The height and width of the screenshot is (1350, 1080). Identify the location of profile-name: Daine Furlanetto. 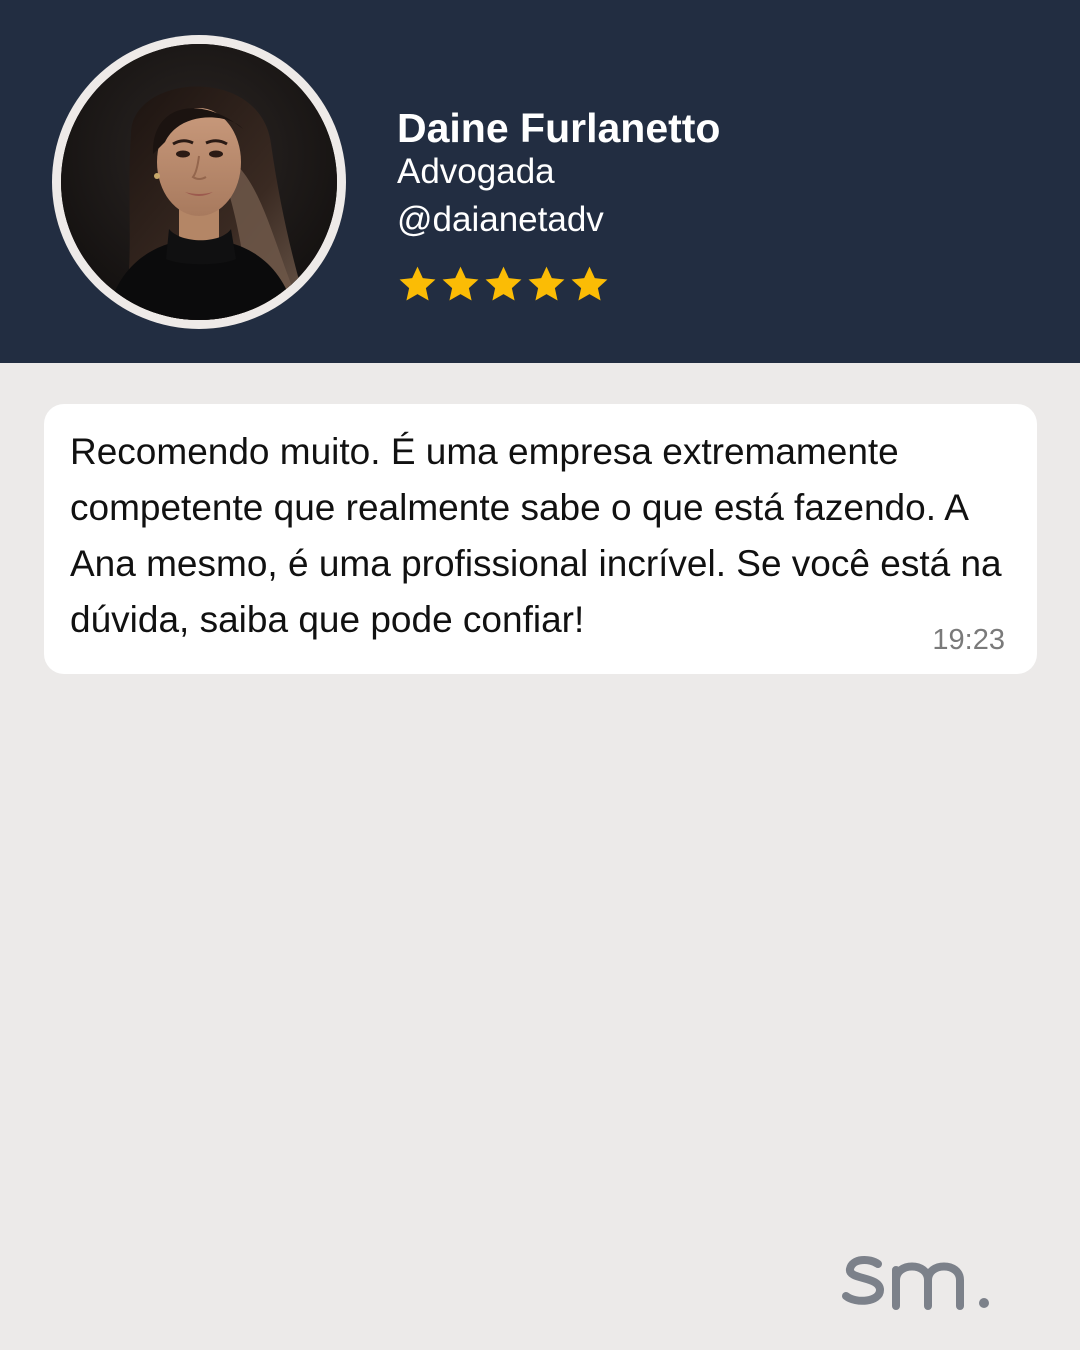
(559, 128).